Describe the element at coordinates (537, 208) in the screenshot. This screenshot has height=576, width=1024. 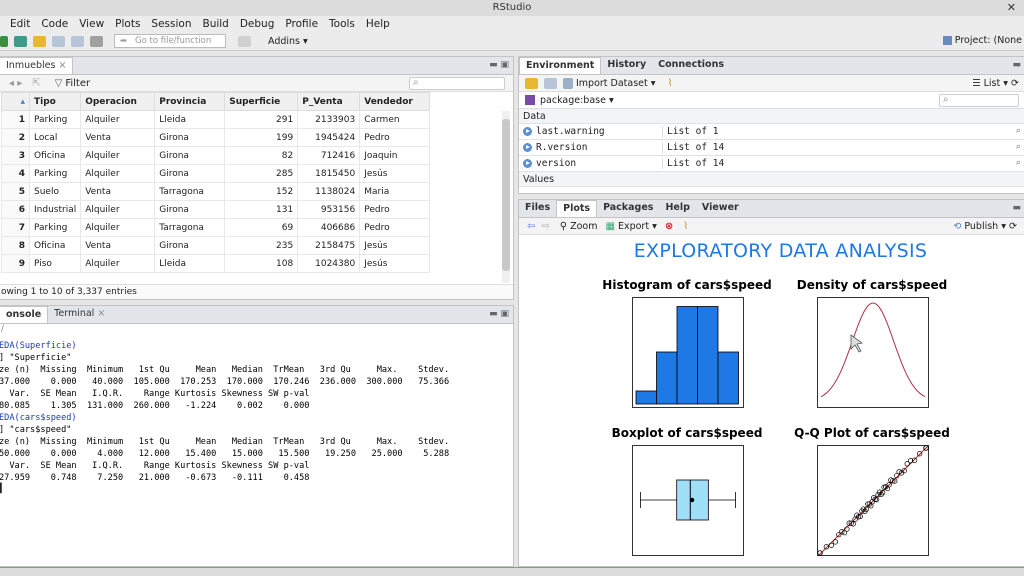
I see `tab-files: Files` at that location.